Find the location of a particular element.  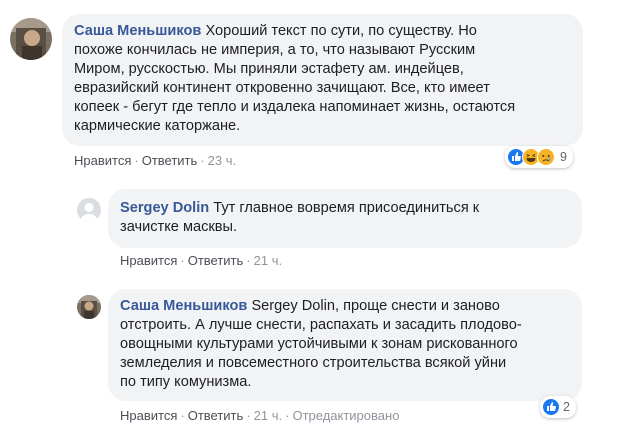

comment-actions: Нравится · Ответить · 21 ч. is located at coordinates (201, 260).